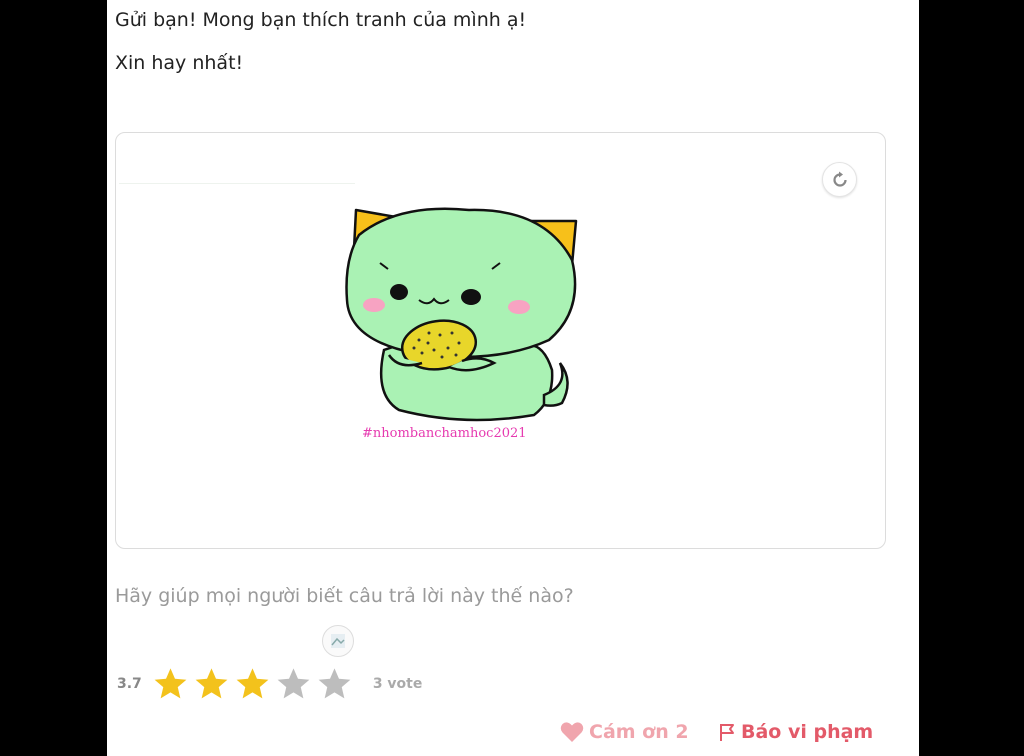 Image resolution: width=1024 pixels, height=756 pixels. Describe the element at coordinates (237, 183) in the screenshot. I see `image-divider` at that location.